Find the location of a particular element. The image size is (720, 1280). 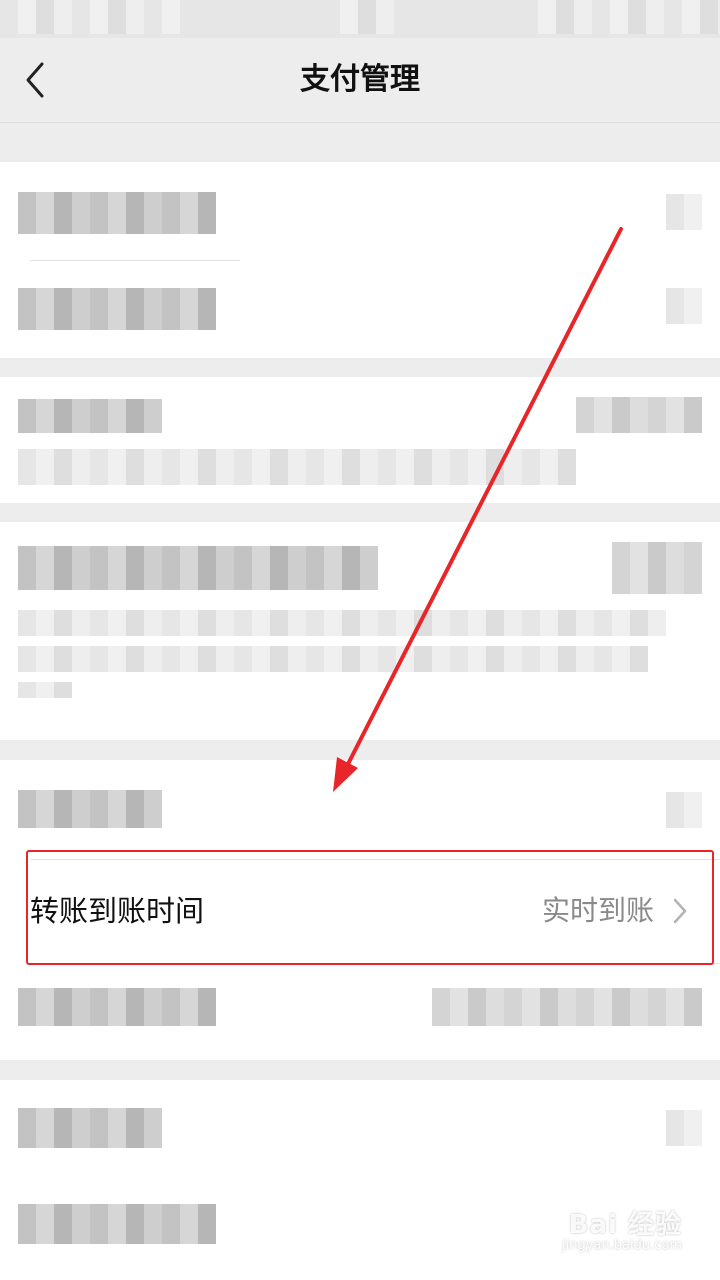

status-bar is located at coordinates (360, 19).